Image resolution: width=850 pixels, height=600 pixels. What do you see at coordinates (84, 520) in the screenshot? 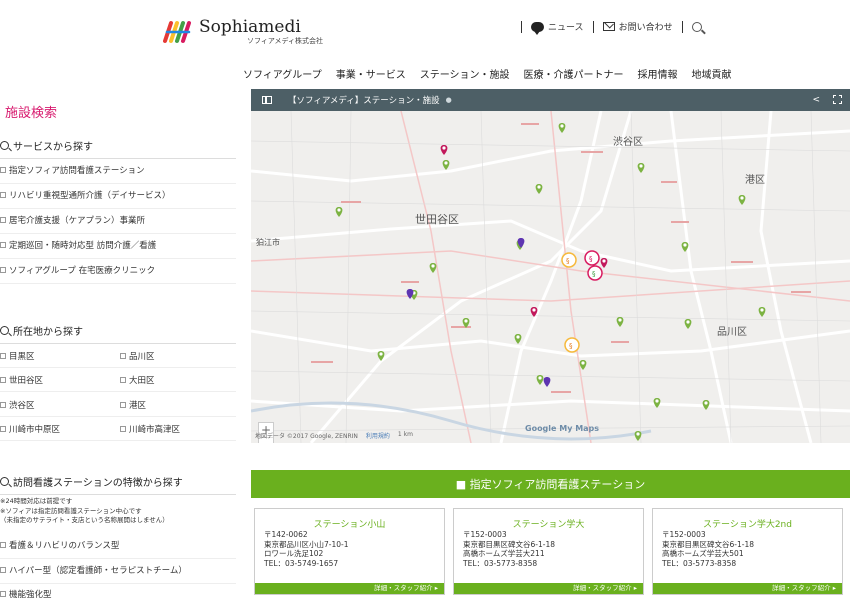
I see `feature-note-3: （未指定のサテライト・支店という名称展開はしません）` at bounding box center [84, 520].